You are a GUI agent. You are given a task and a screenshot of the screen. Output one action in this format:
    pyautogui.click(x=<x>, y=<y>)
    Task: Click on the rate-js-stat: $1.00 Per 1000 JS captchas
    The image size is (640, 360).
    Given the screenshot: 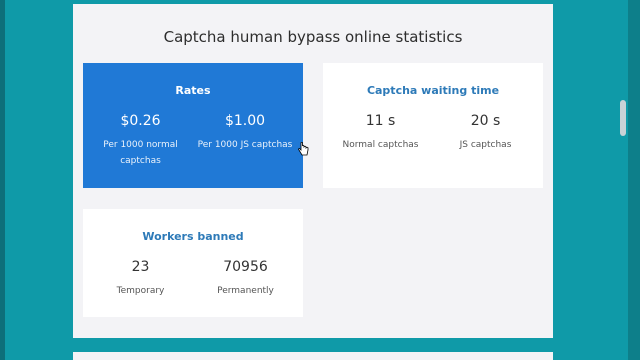 What is the action you would take?
    pyautogui.click(x=245, y=133)
    